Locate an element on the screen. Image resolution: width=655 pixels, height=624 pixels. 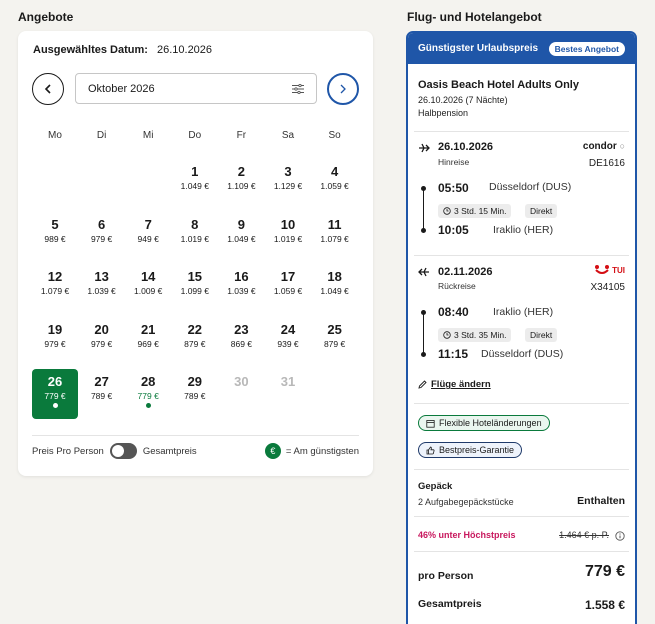
calendar-icon is located at coordinates (430, 423).